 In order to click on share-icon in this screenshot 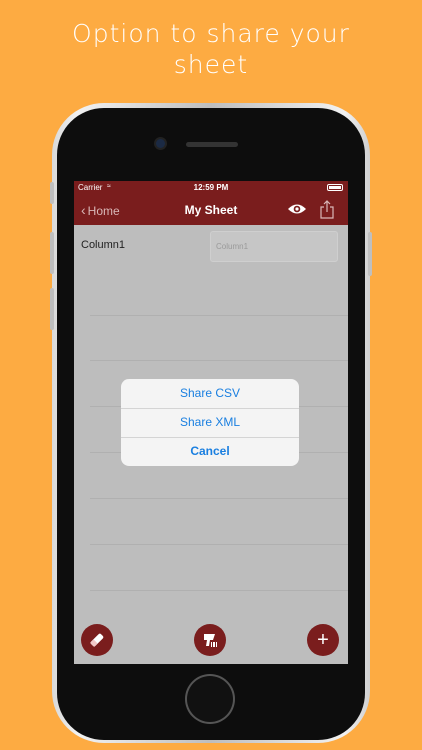, I will do `click(327, 209)`.